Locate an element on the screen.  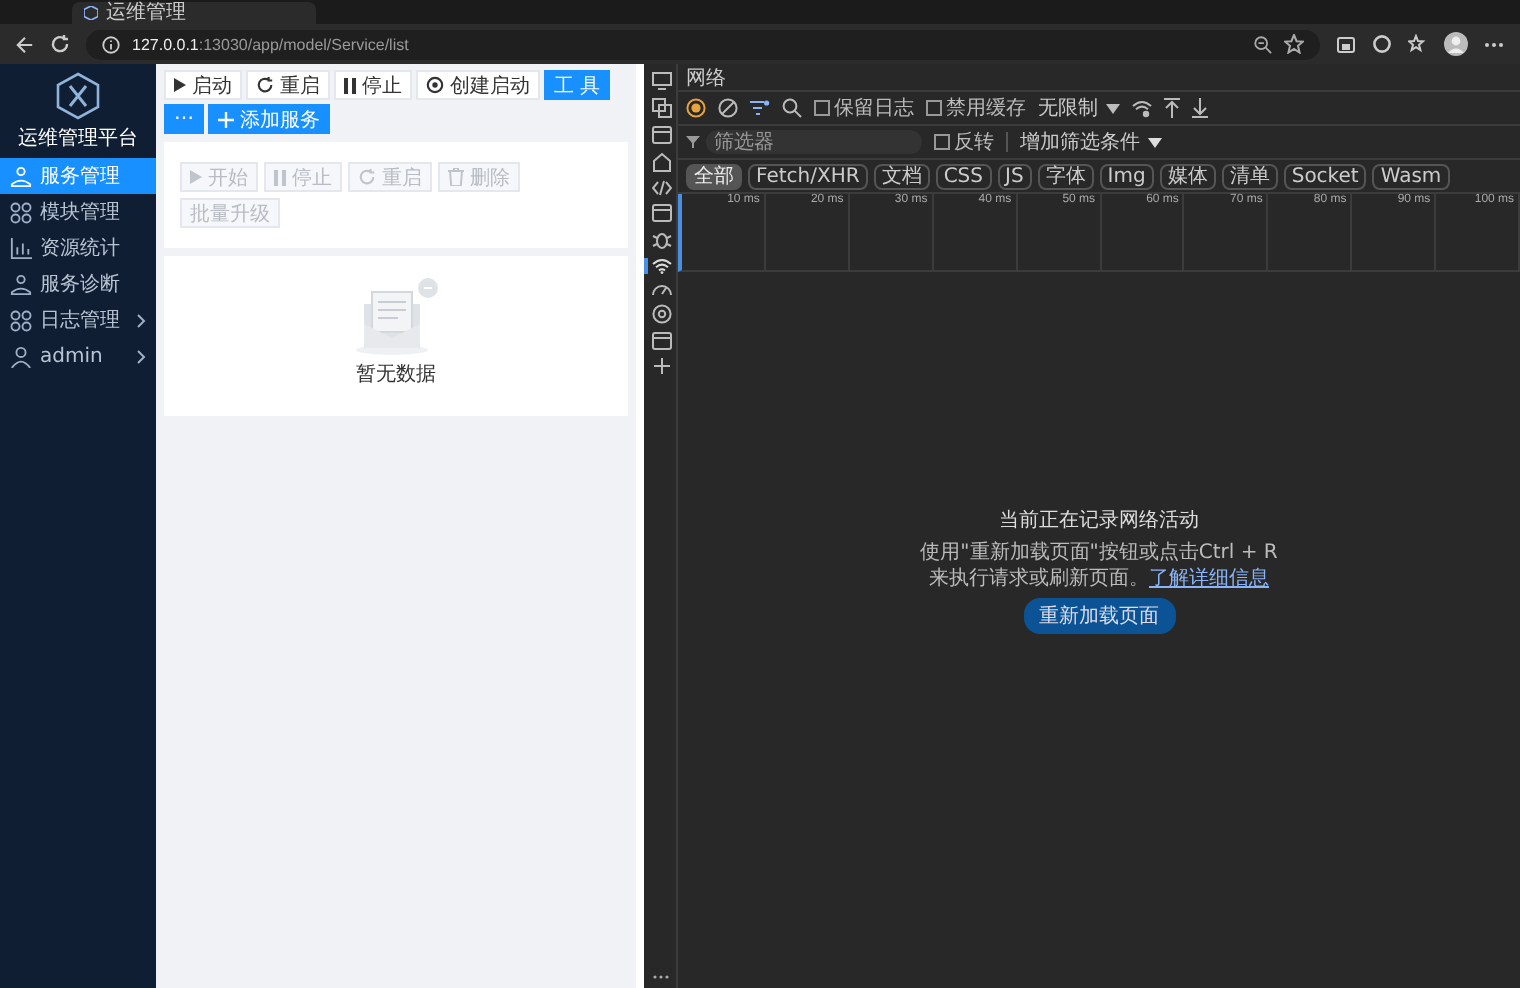
trash-icon is located at coordinates (456, 177).